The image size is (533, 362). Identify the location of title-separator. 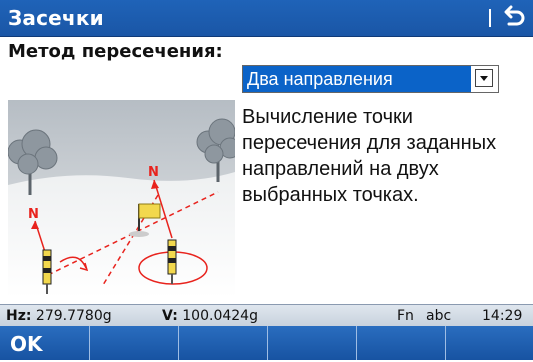
(490, 18).